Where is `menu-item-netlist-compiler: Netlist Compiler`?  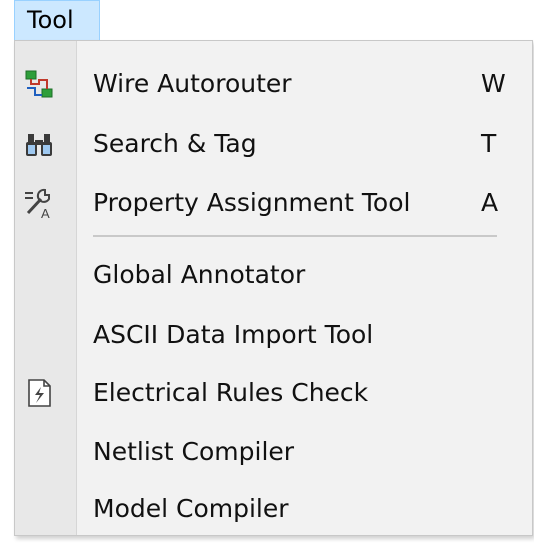
menu-item-netlist-compiler: Netlist Compiler is located at coordinates (273, 452).